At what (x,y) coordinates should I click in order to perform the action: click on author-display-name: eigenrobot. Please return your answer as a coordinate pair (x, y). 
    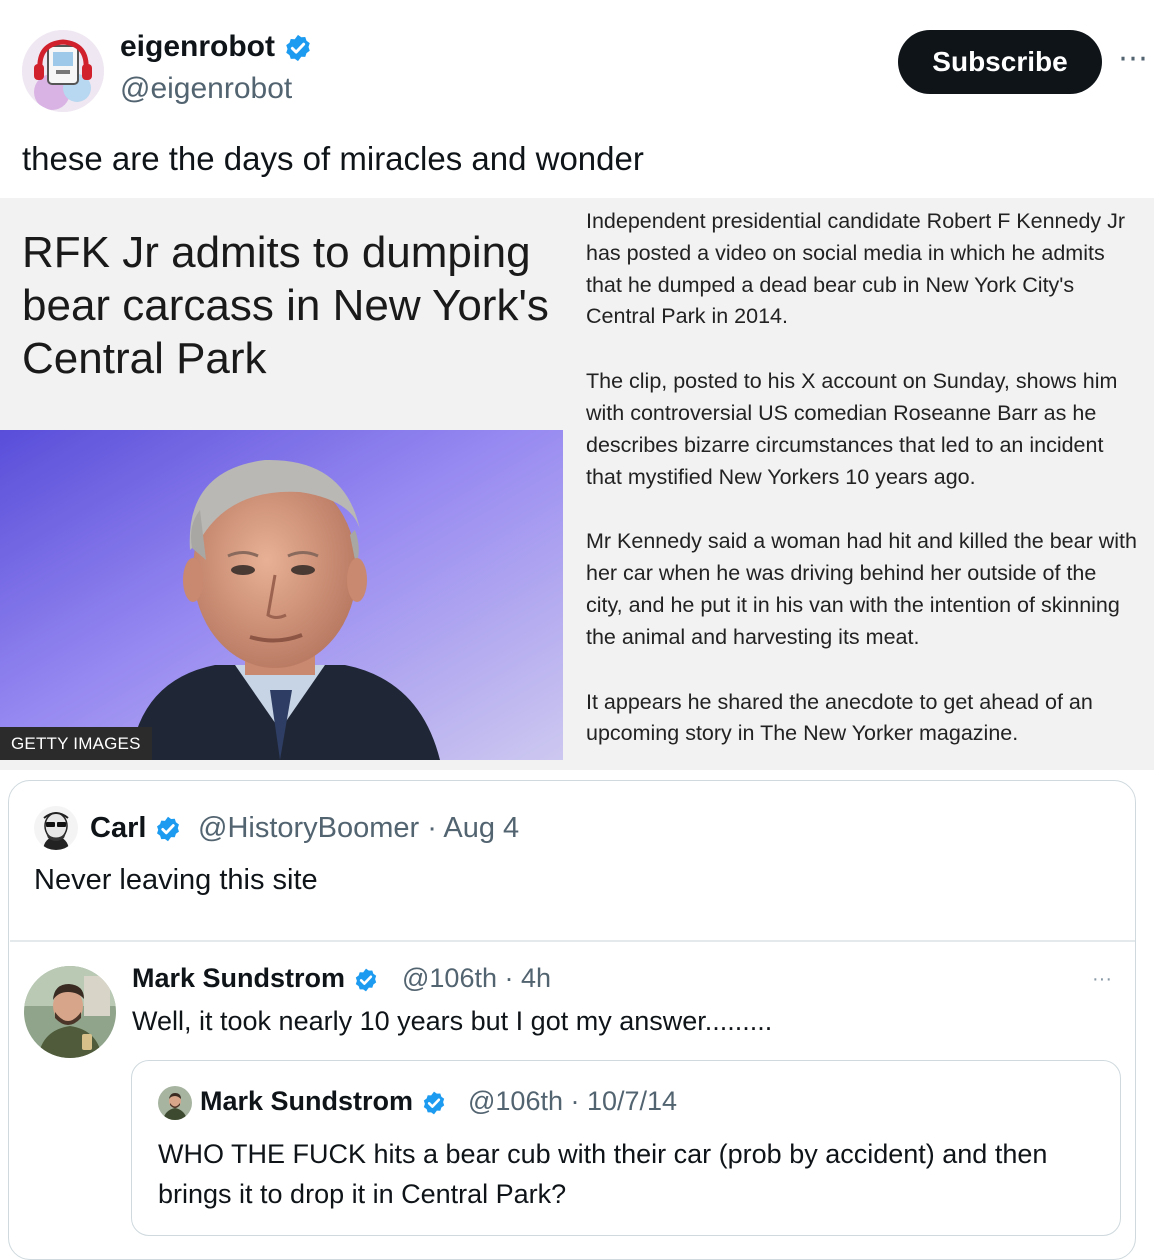
    Looking at the image, I should click on (216, 47).